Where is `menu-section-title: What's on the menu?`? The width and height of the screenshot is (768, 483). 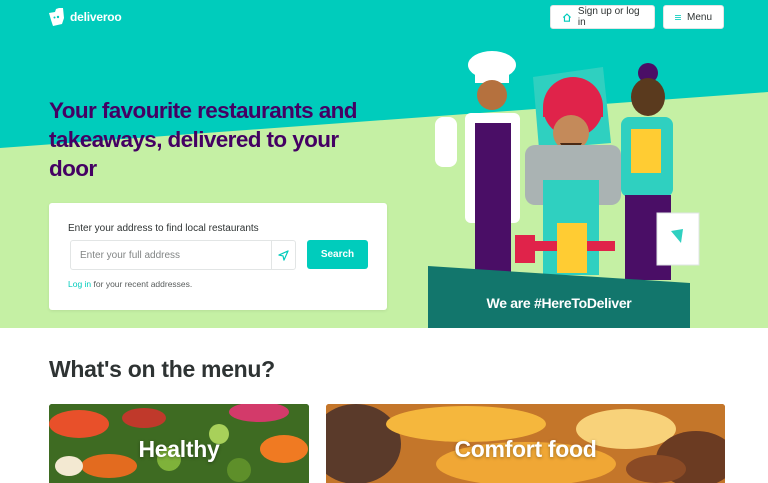
menu-section-title: What's on the menu? is located at coordinates (162, 369).